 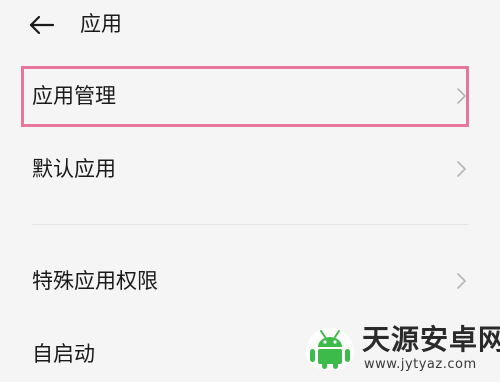 I want to click on list-item-label: 特殊应用权限, so click(x=95, y=281).